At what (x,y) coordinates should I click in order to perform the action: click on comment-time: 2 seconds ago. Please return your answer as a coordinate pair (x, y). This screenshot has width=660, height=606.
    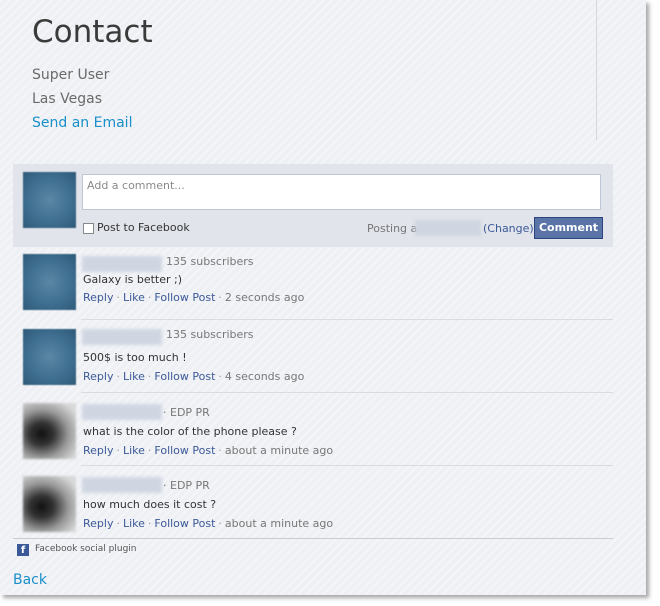
    Looking at the image, I should click on (264, 297).